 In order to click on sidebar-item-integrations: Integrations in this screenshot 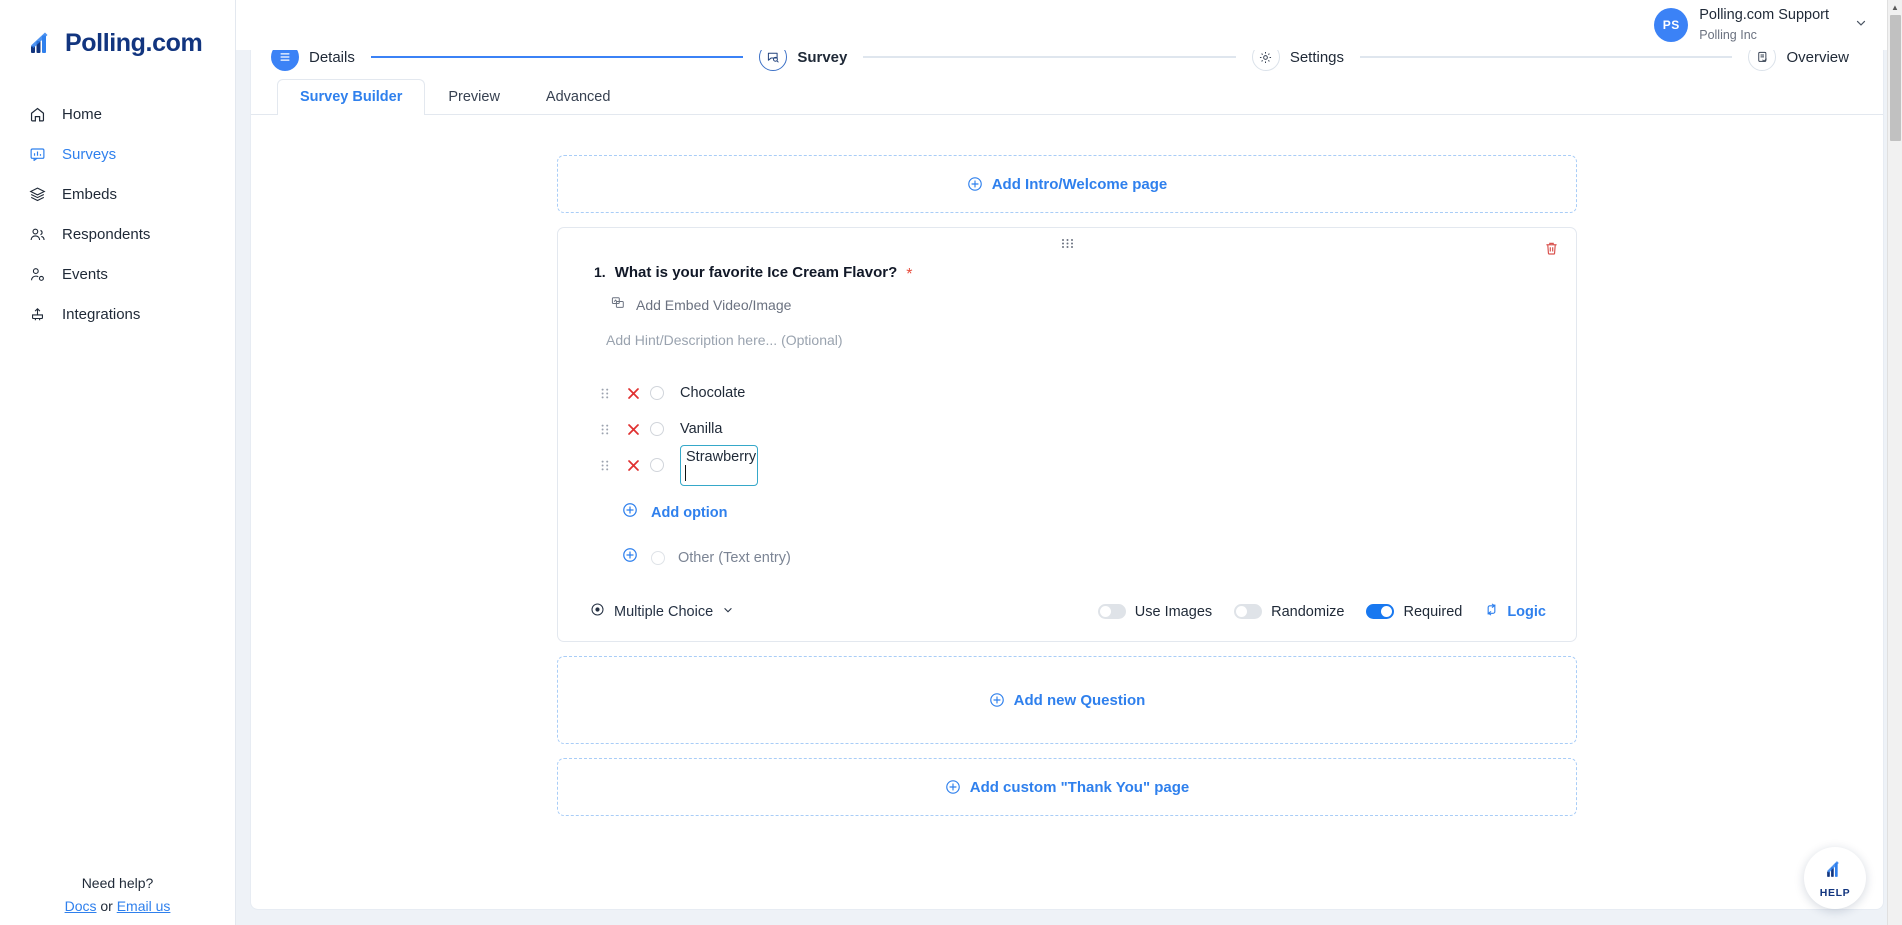, I will do `click(117, 314)`.